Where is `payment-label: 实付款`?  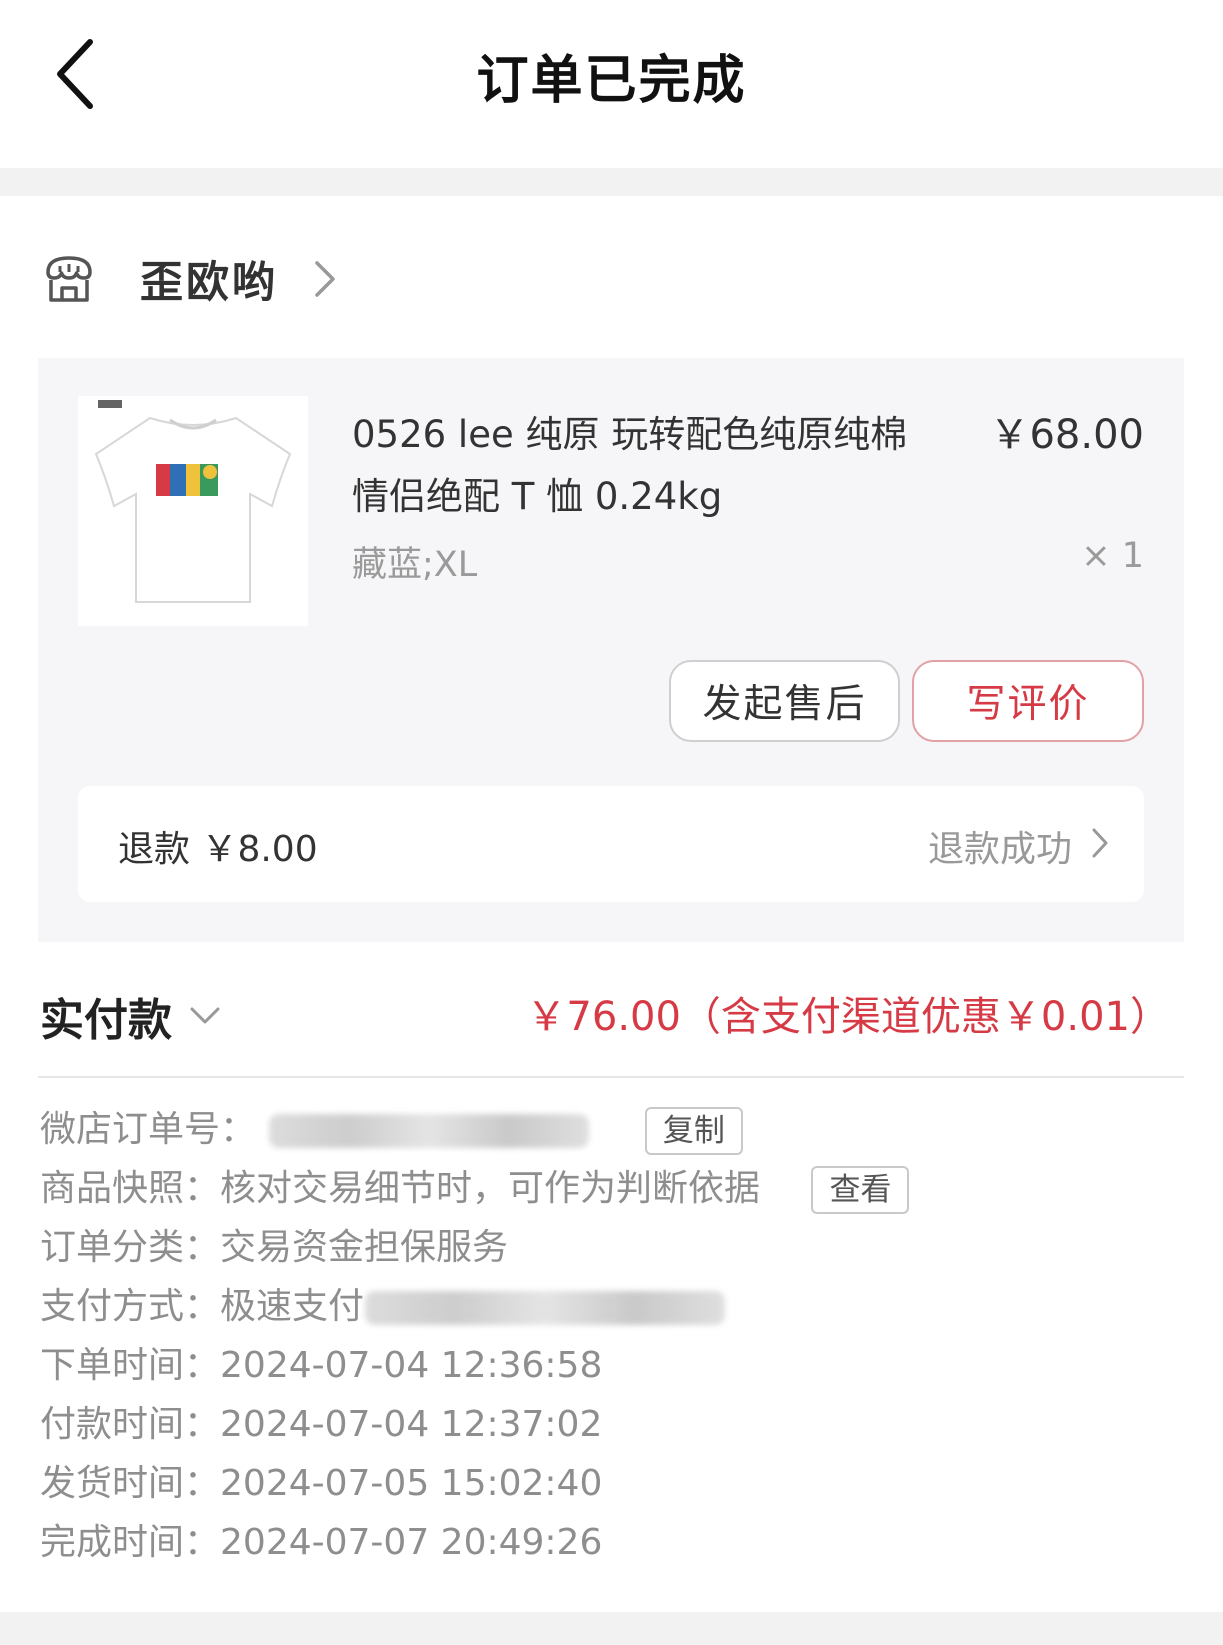
payment-label: 实付款 is located at coordinates (106, 1020).